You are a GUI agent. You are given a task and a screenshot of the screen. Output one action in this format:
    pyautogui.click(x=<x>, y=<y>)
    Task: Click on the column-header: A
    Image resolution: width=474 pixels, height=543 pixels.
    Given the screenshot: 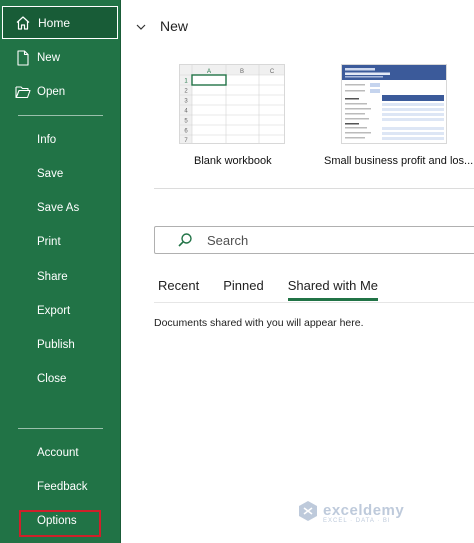 What is the action you would take?
    pyautogui.click(x=209, y=72)
    